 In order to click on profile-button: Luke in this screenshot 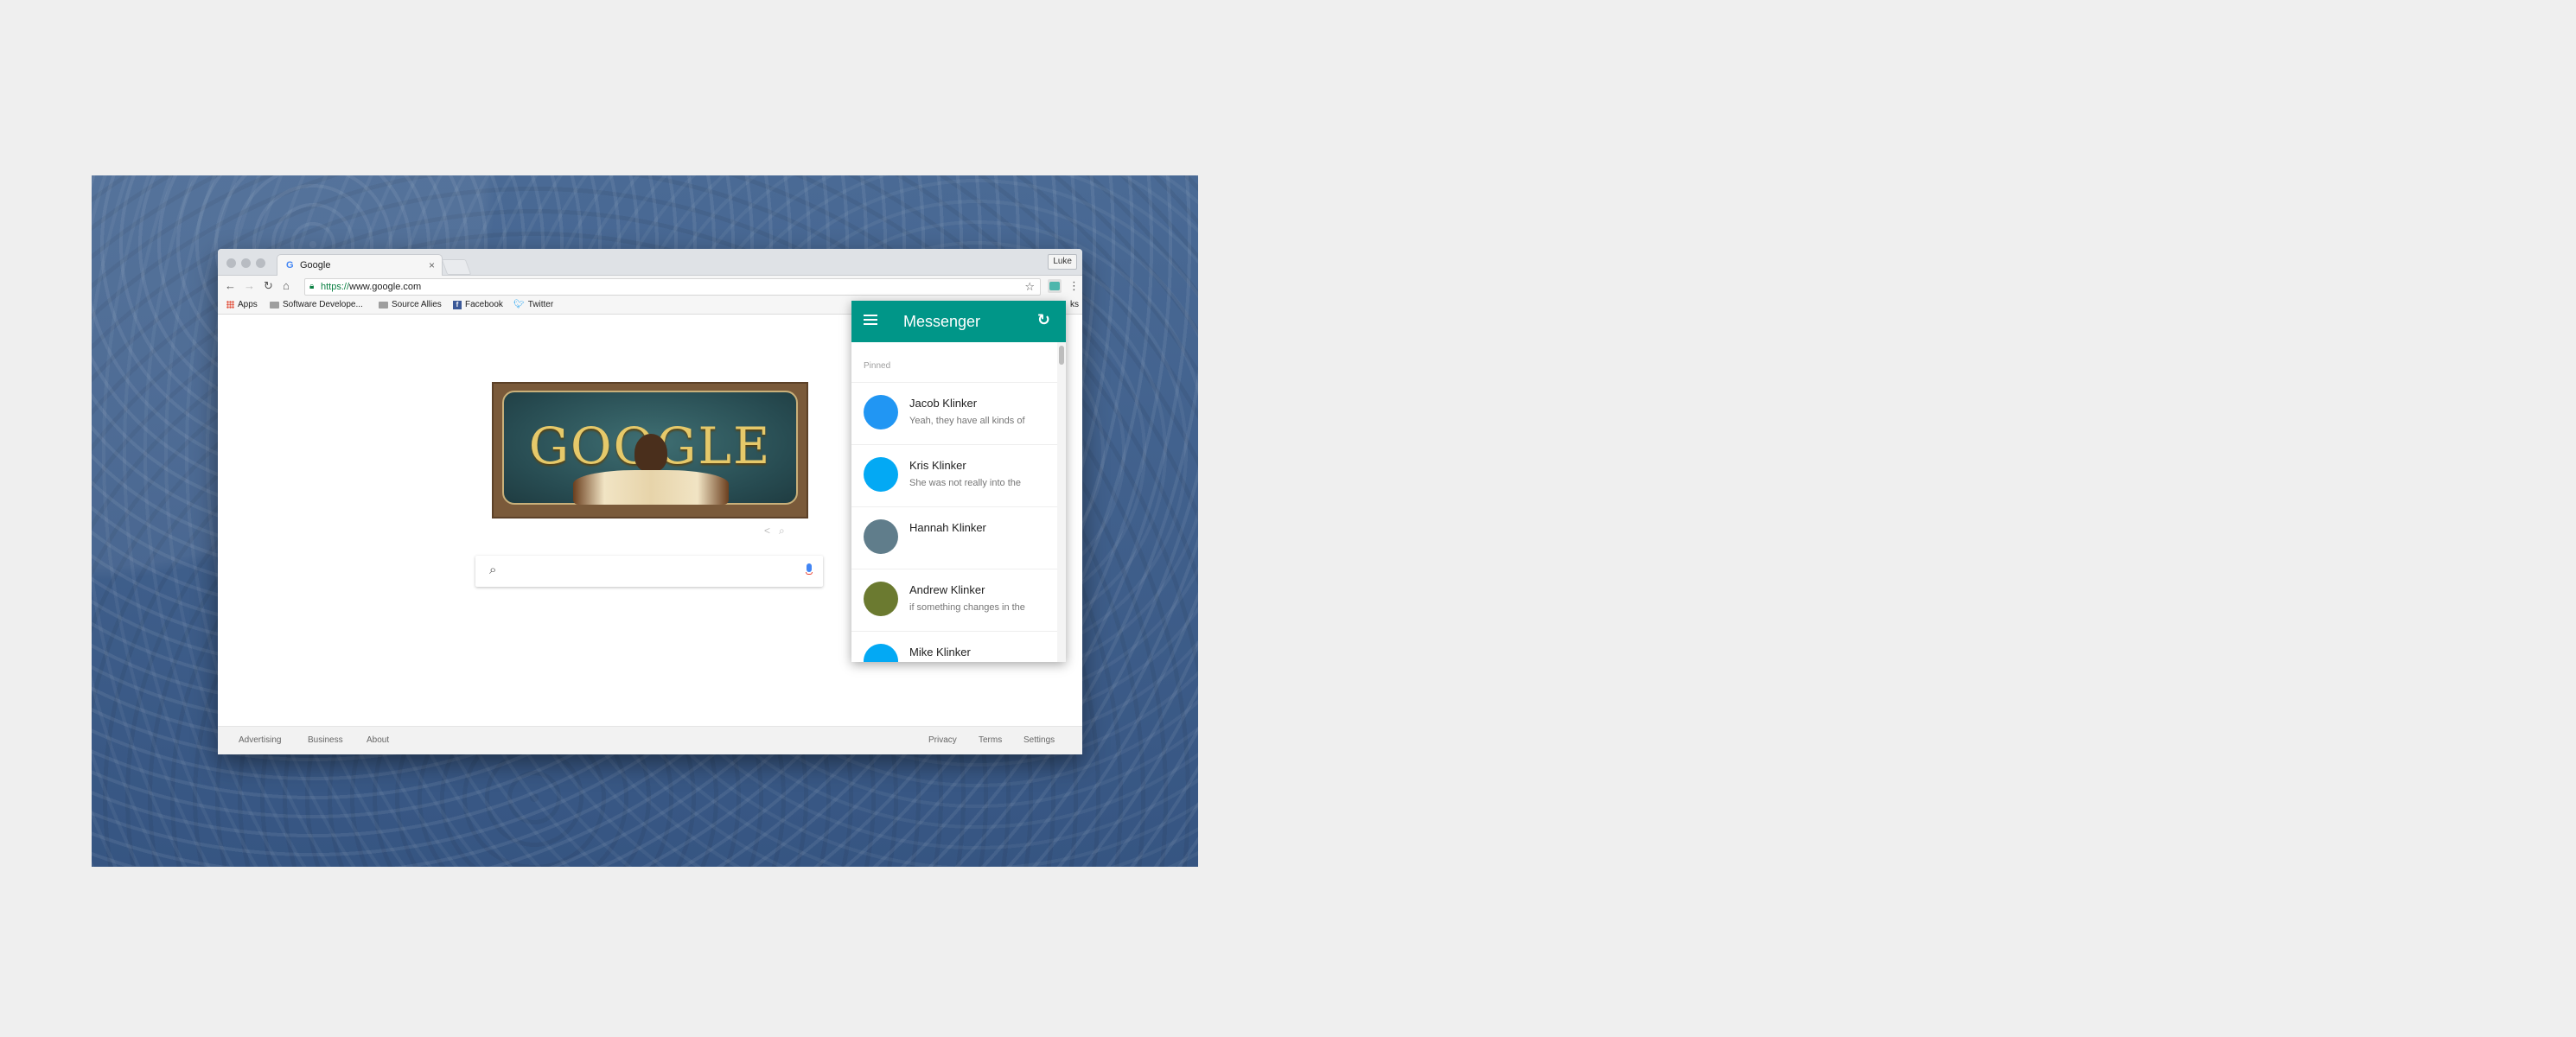, I will do `click(1062, 262)`.